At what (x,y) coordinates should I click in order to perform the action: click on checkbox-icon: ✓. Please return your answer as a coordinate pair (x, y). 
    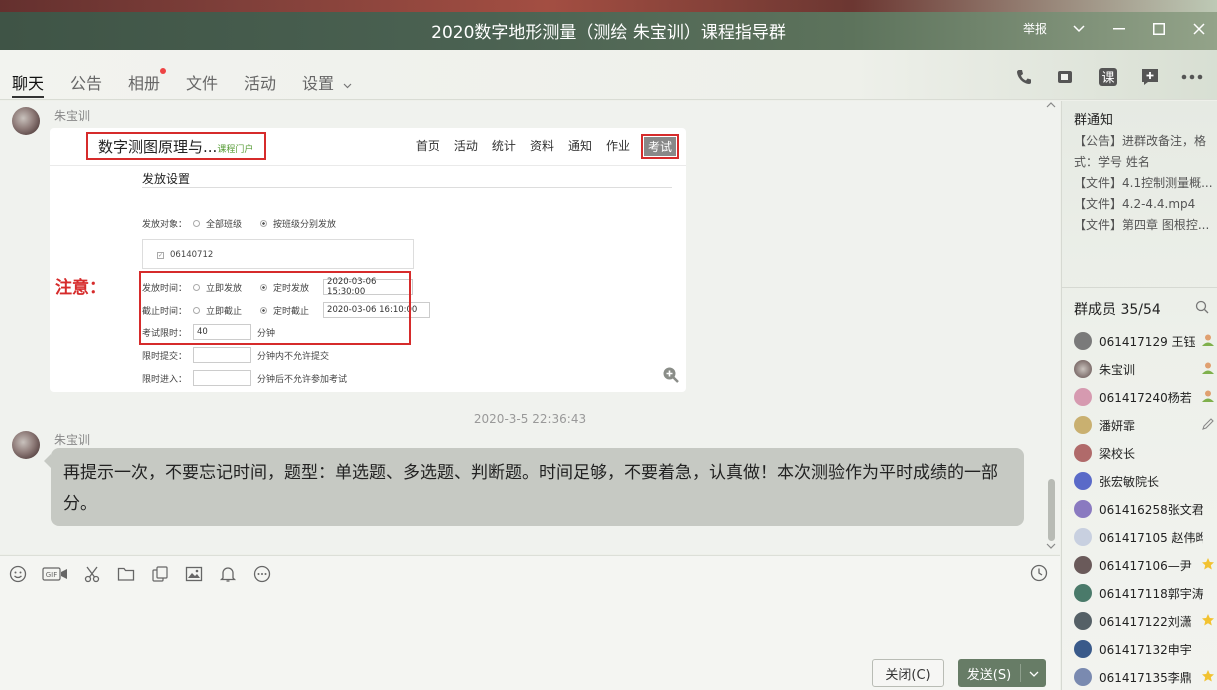
    Looking at the image, I should click on (160, 255).